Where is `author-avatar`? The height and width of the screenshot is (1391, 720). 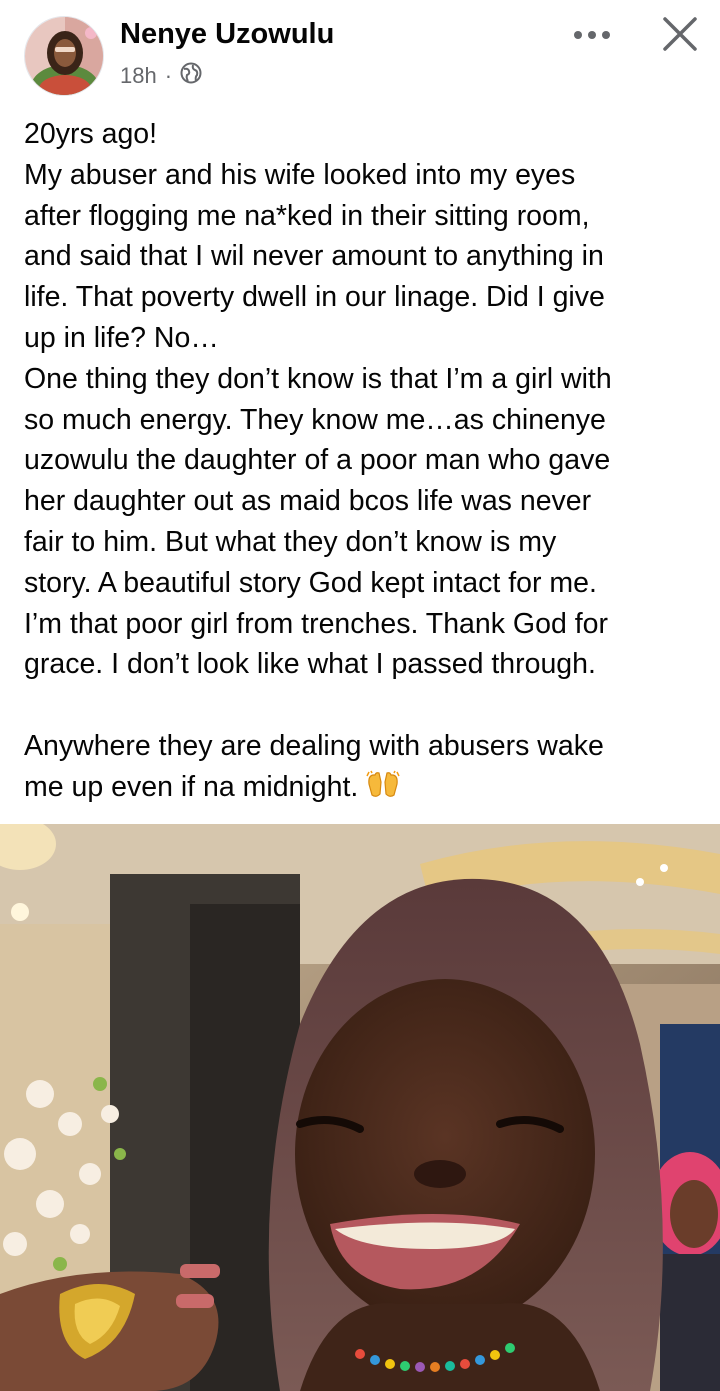
author-avatar is located at coordinates (64, 56).